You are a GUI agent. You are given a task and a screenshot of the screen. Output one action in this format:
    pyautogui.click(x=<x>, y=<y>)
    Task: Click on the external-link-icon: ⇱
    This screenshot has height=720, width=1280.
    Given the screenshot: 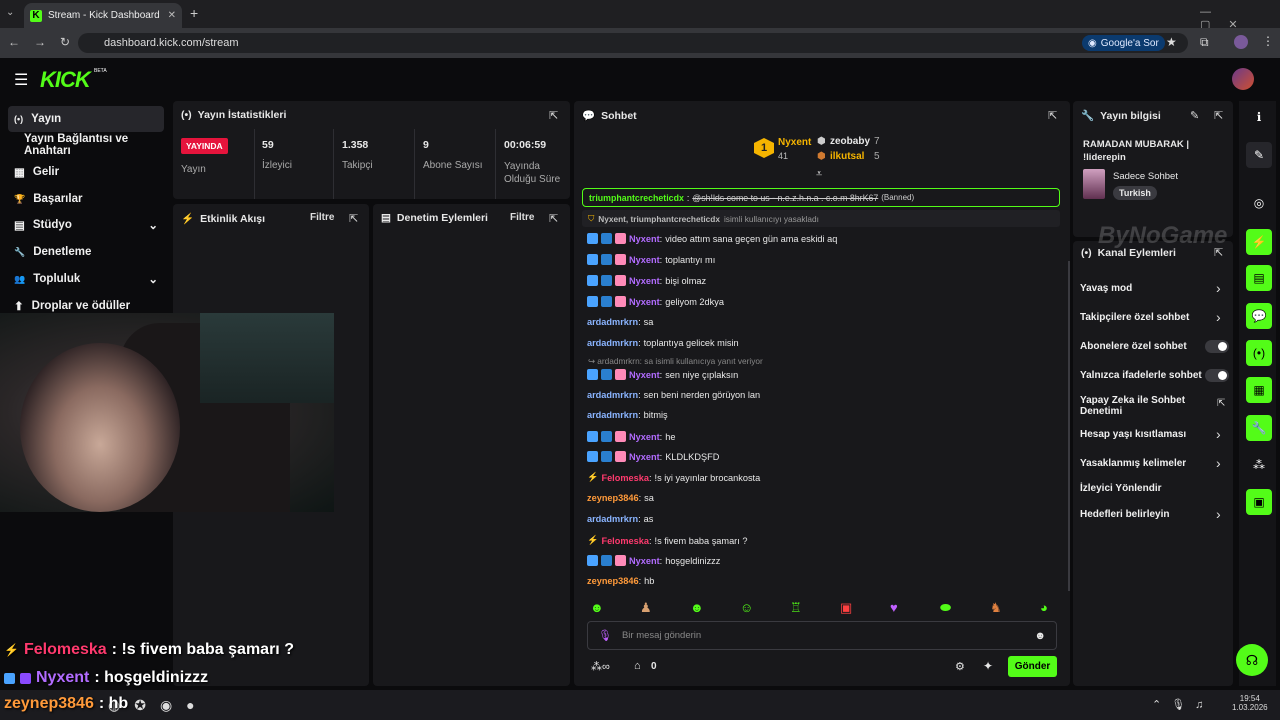 What is the action you would take?
    pyautogui.click(x=1221, y=403)
    